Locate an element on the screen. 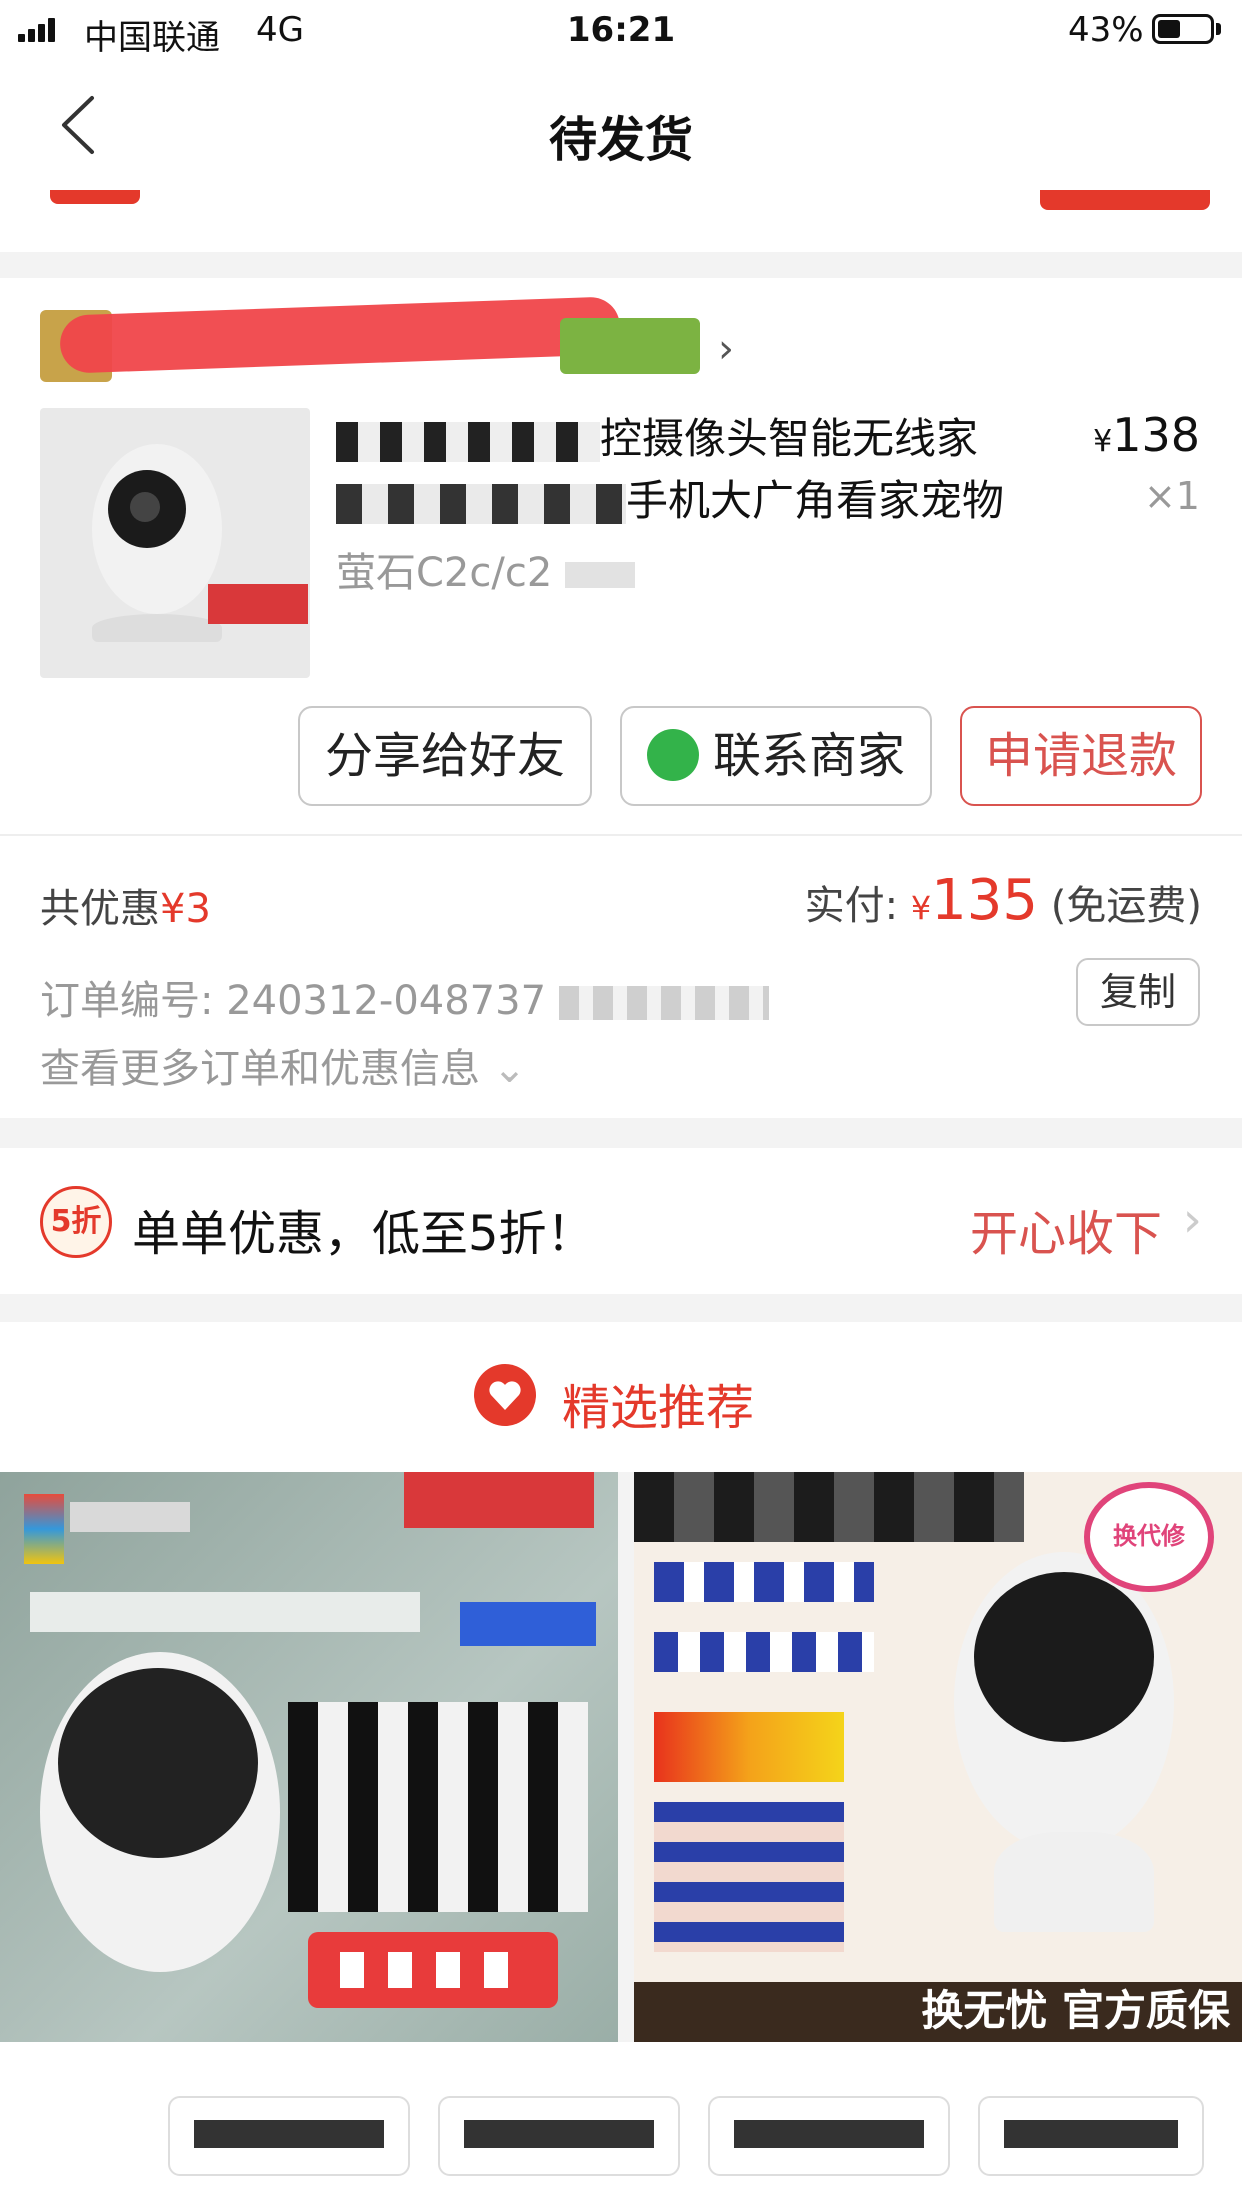  nav-bar: 待发货 is located at coordinates (621, 126).